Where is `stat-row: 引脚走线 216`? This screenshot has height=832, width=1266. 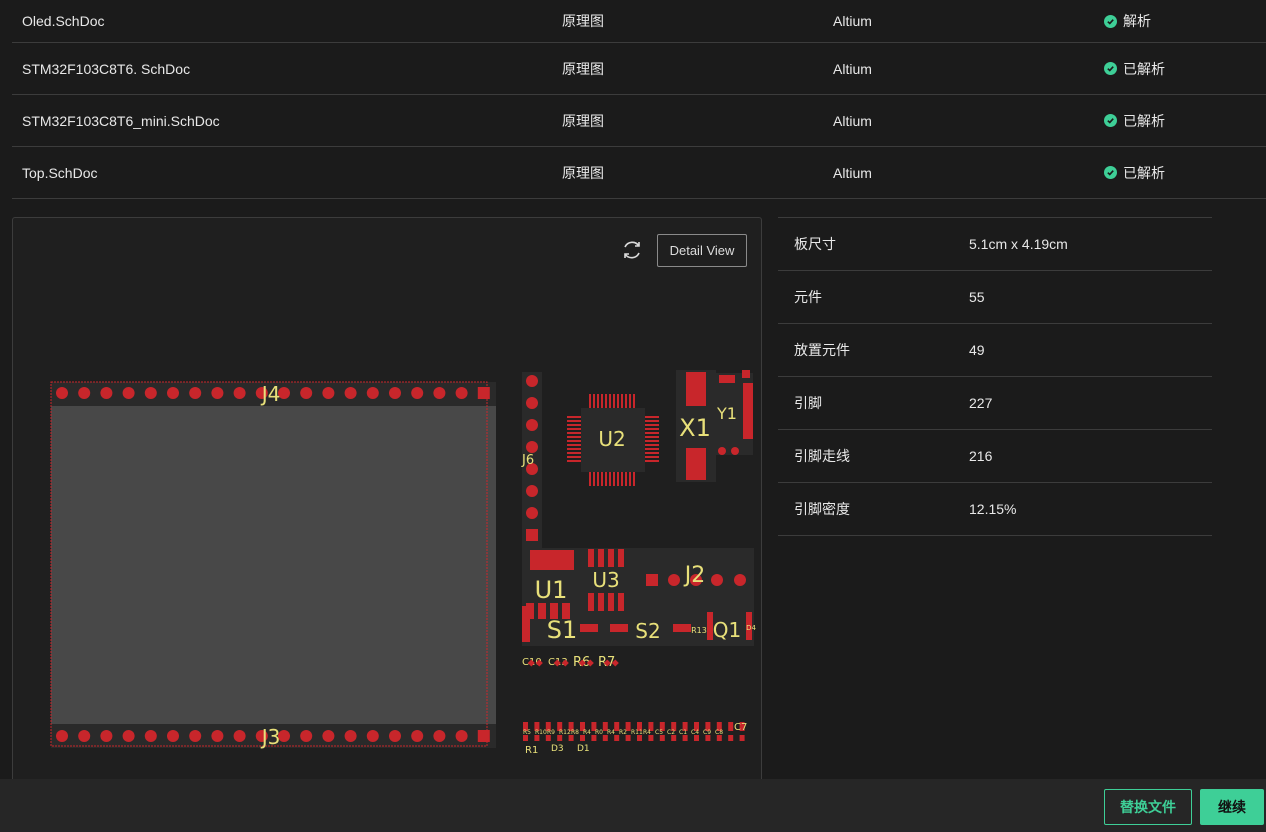
stat-row: 引脚走线 216 is located at coordinates (995, 456).